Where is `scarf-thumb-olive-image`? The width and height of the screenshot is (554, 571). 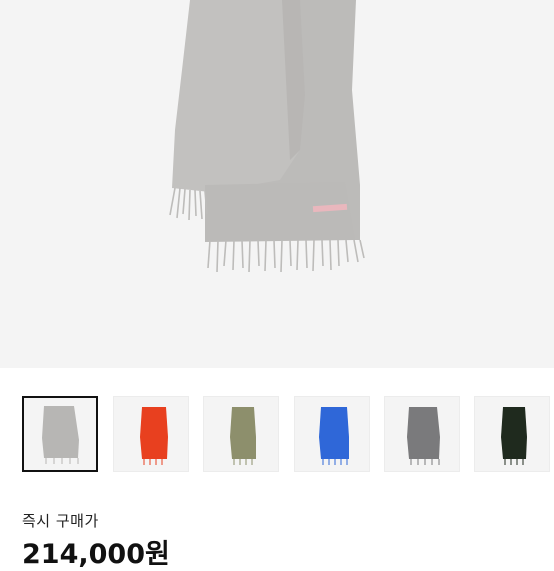
scarf-thumb-olive-image is located at coordinates (243, 436).